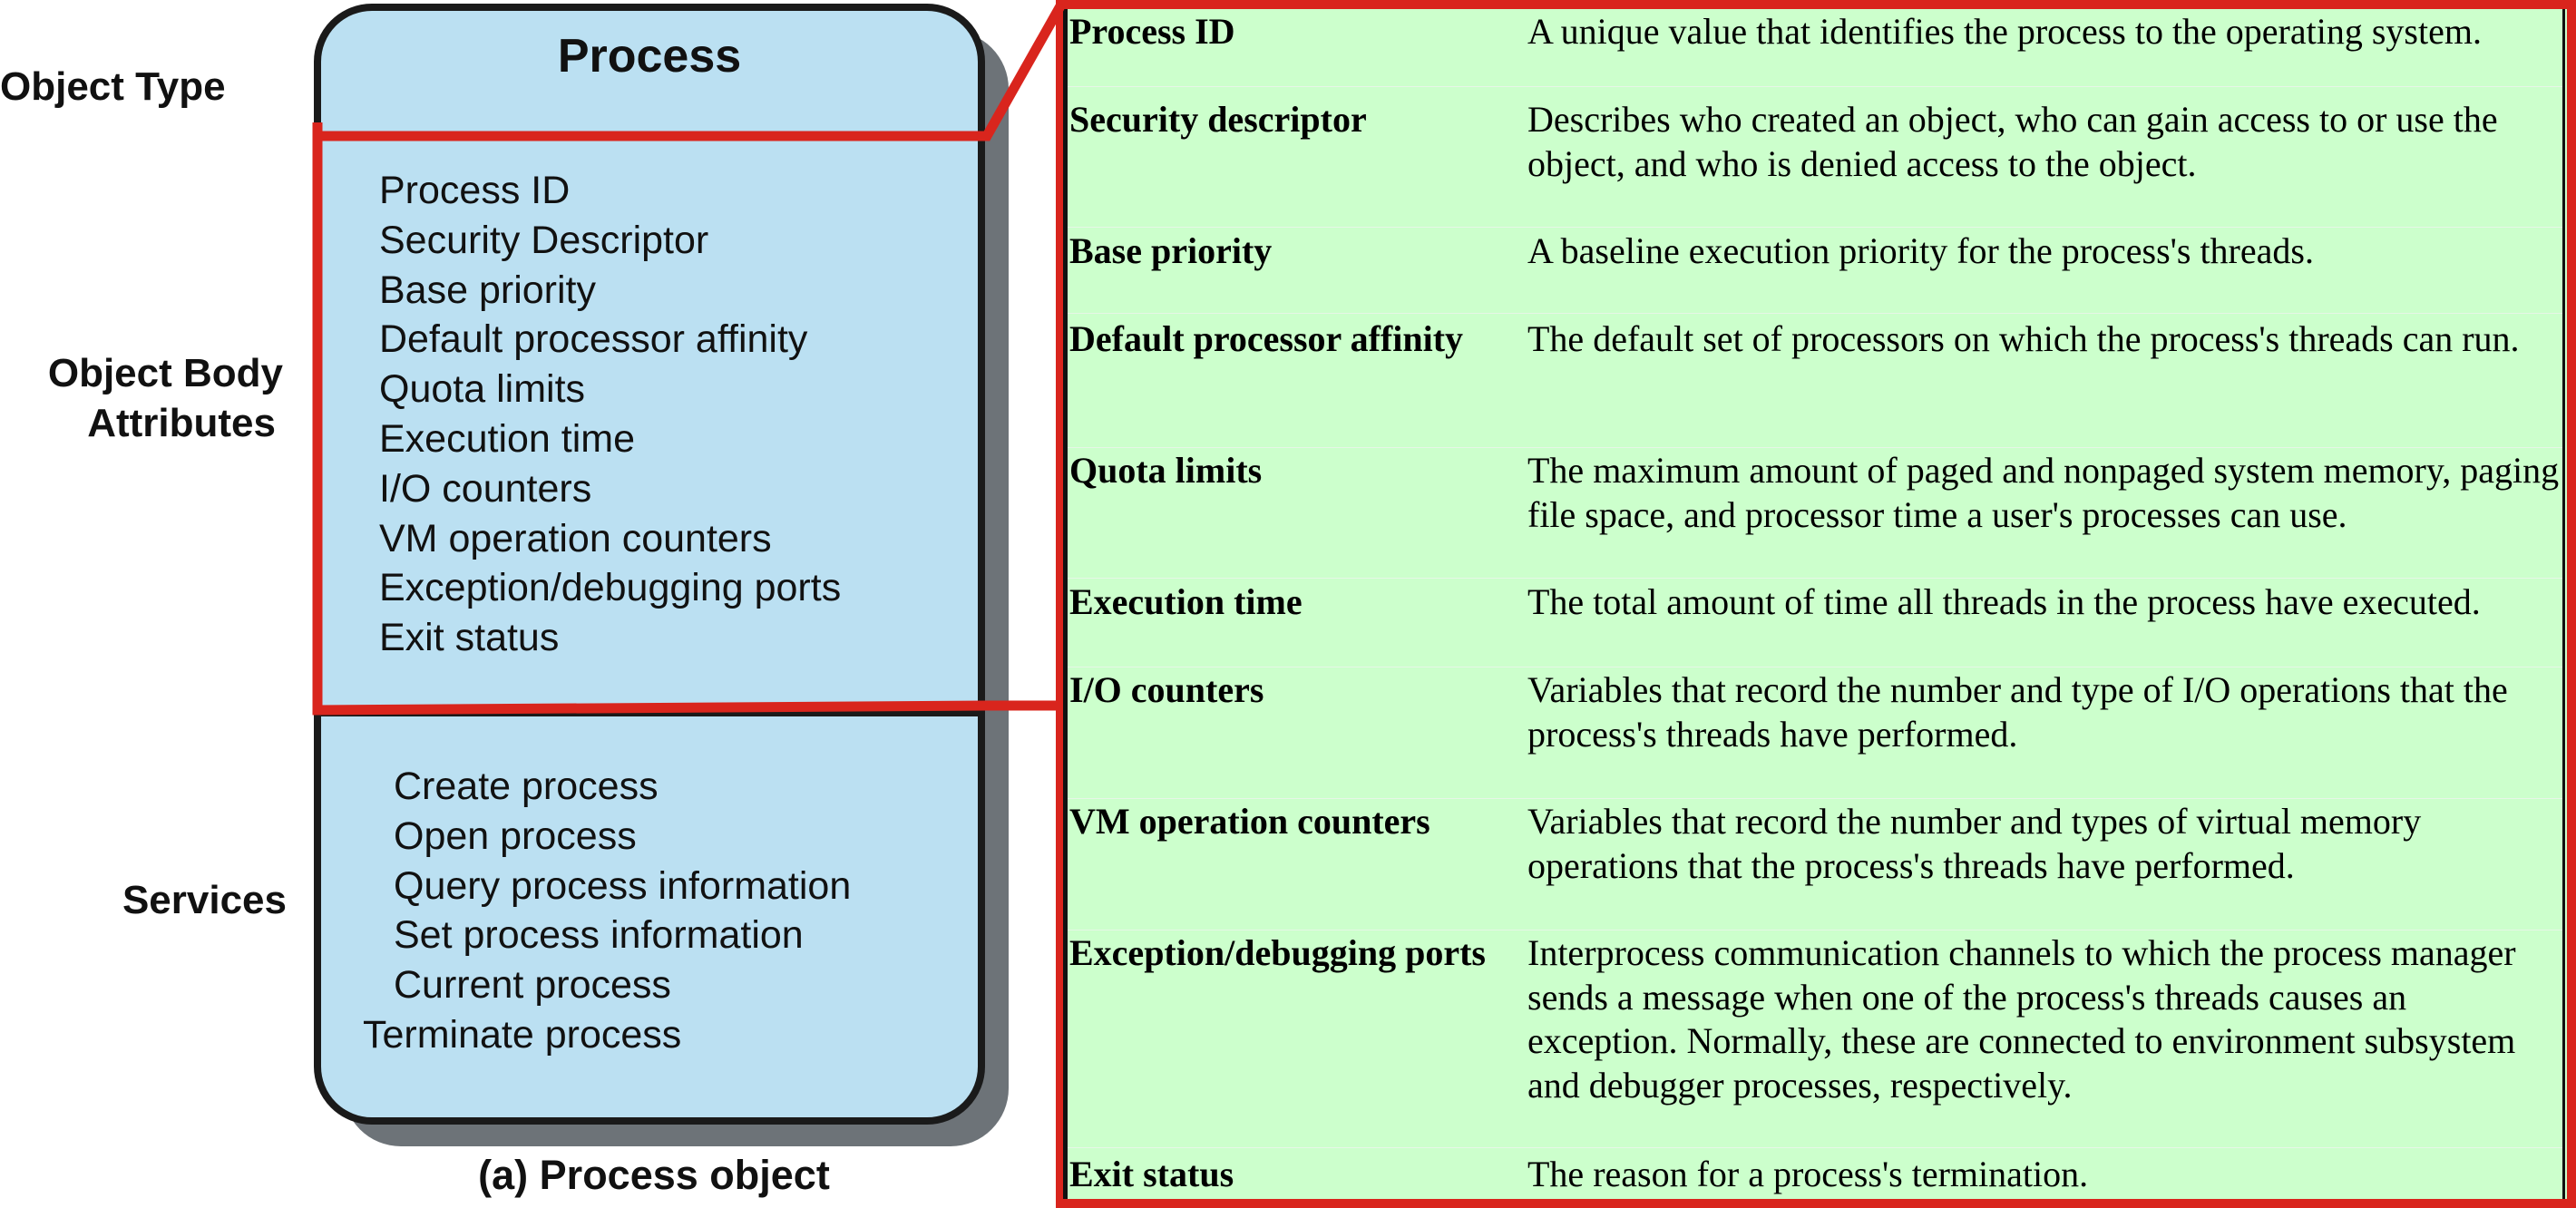 The width and height of the screenshot is (2576, 1208). I want to click on attribute-item: I/O counters, so click(485, 488).